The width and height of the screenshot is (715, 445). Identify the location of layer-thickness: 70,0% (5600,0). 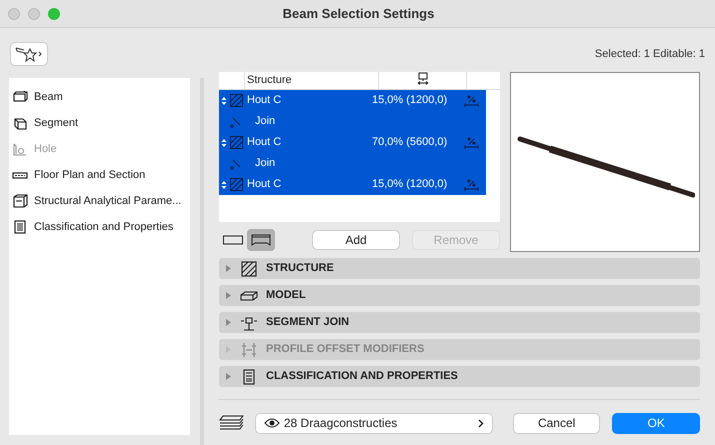
(410, 142).